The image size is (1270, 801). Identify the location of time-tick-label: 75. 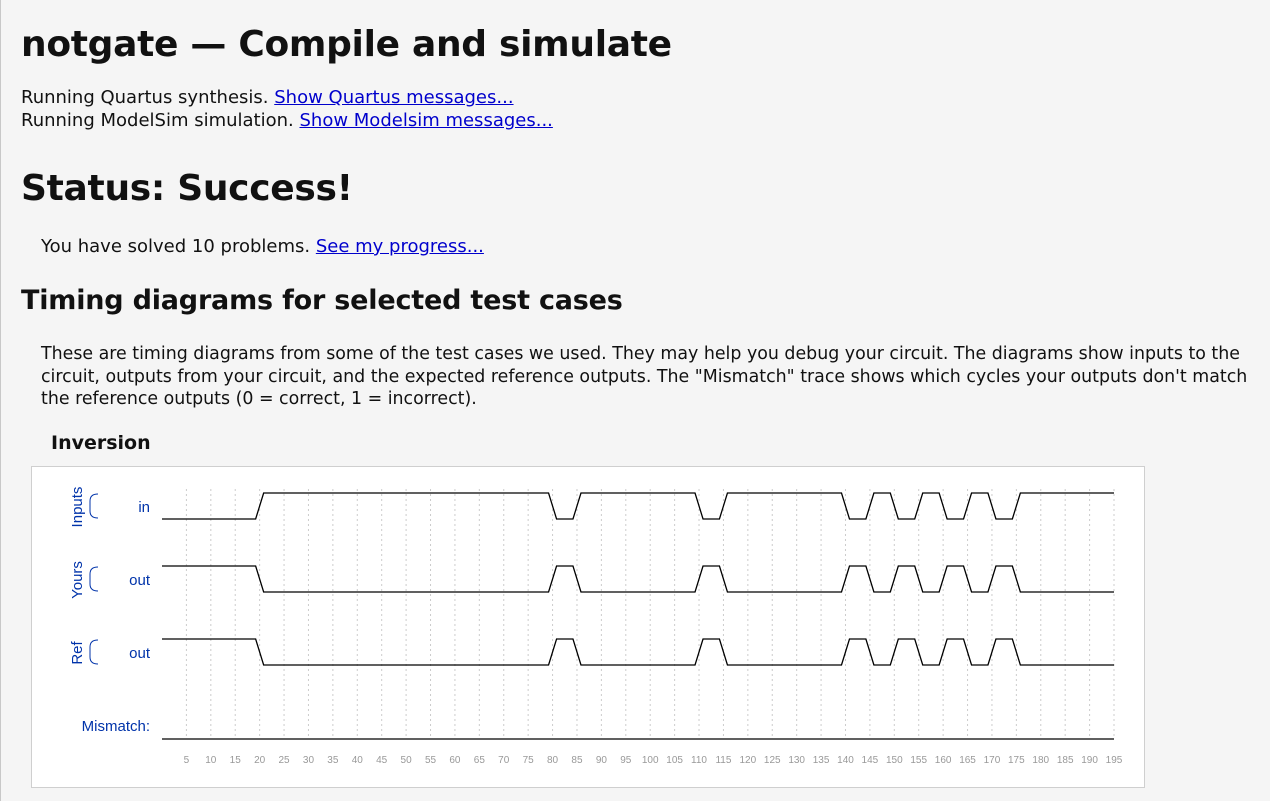
(529, 760).